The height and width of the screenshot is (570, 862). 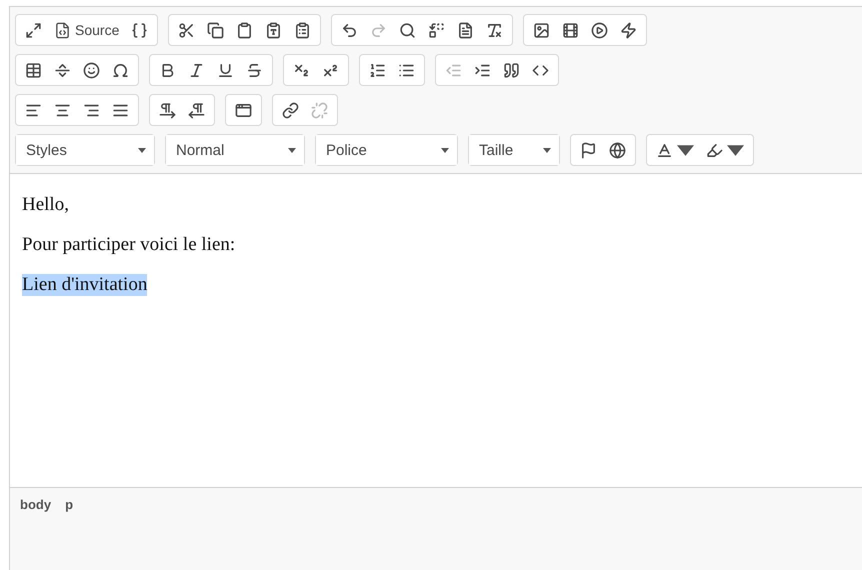 I want to click on cut-icon, so click(x=187, y=30).